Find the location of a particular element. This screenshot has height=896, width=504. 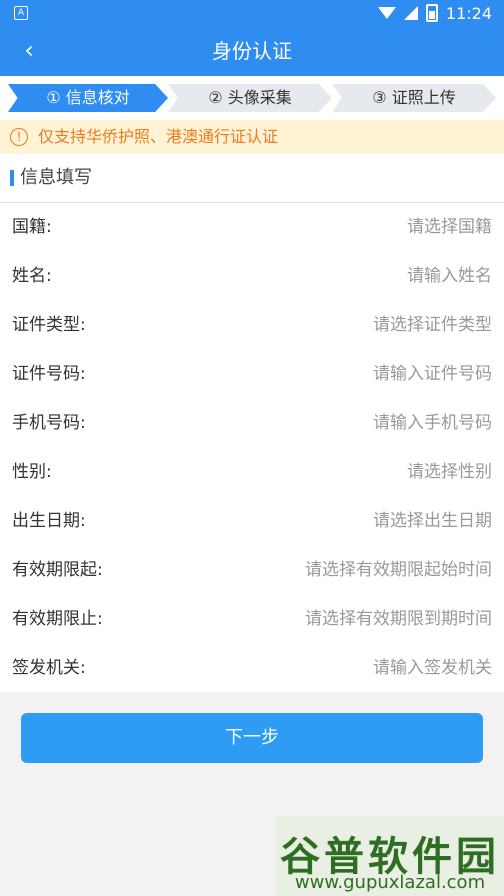

field-label: 签发机关: is located at coordinates (49, 668).